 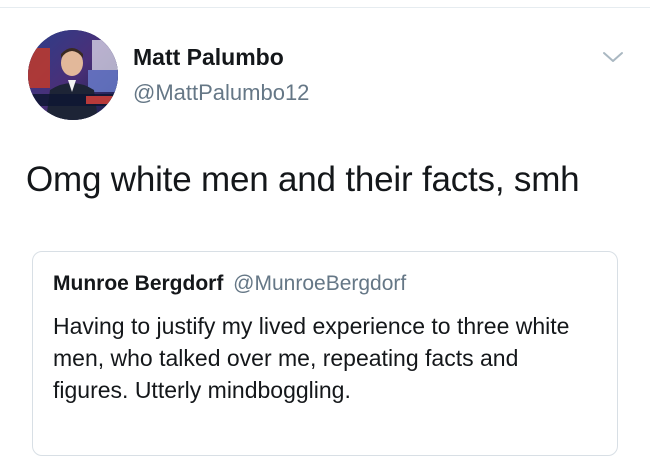 I want to click on top-divider, so click(x=325, y=7).